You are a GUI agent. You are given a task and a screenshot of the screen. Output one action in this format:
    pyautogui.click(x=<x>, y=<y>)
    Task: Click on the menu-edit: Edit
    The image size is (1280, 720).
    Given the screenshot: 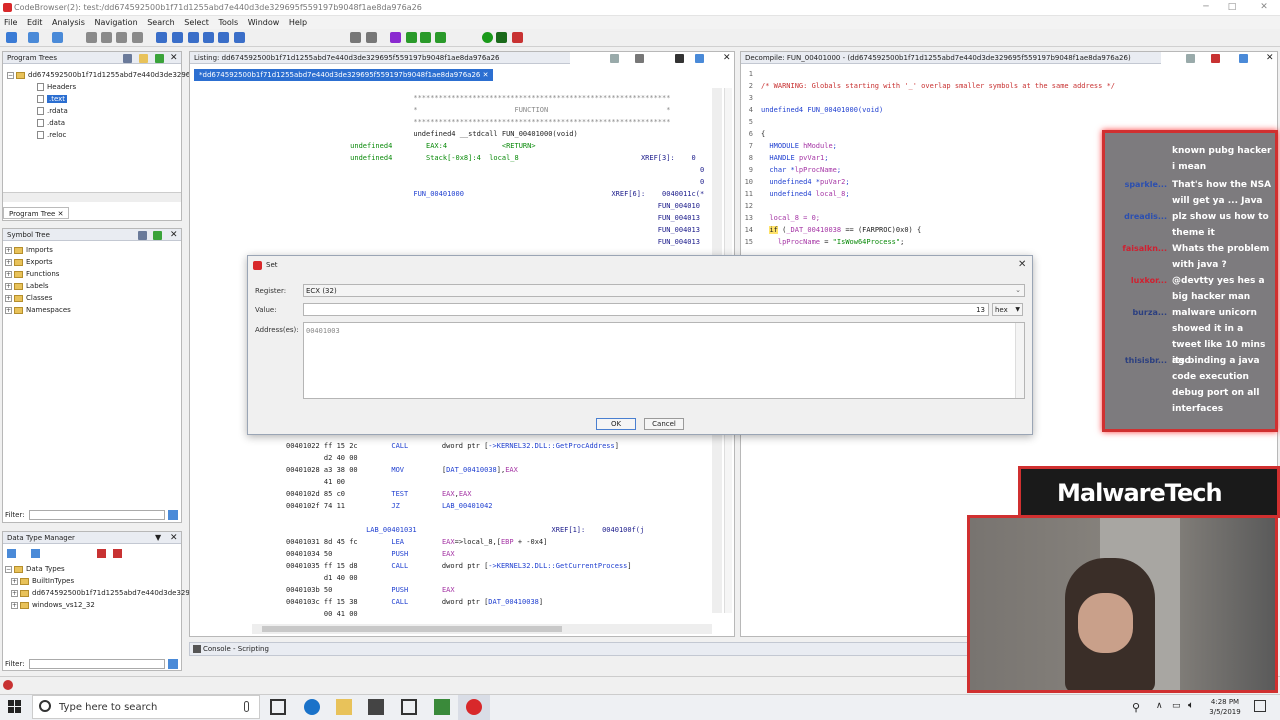 What is the action you would take?
    pyautogui.click(x=34, y=21)
    